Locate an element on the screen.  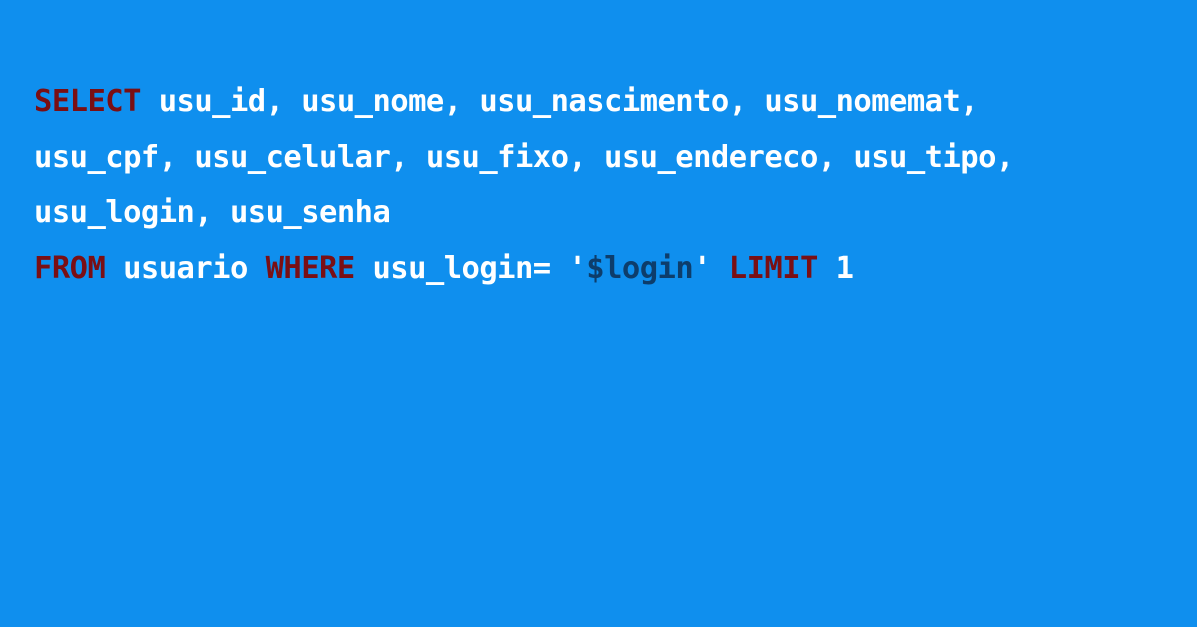
code-text: usu_login= ' is located at coordinates (470, 268).